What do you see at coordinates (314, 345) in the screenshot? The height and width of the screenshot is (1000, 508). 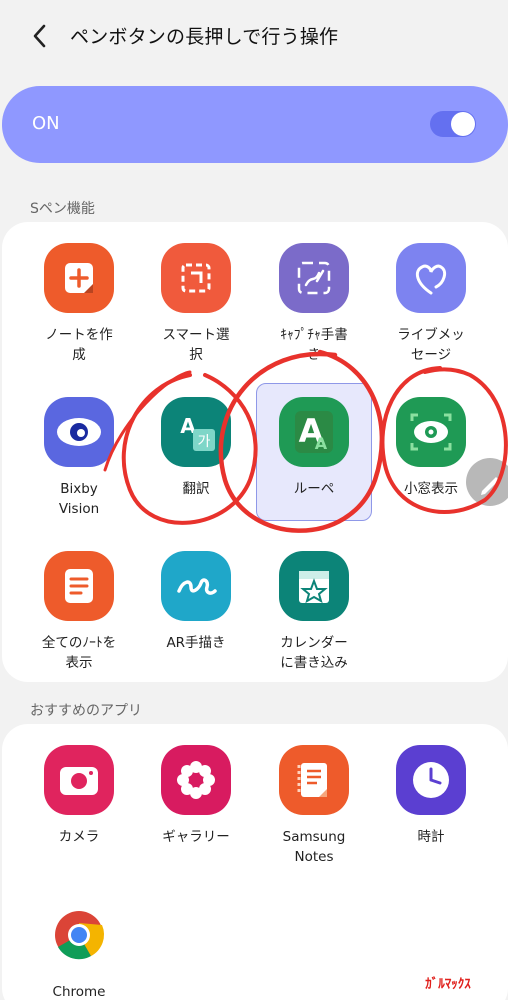 I see `s-pen-app-label: ｷｬﾌﾟﾁｬ手書き` at bounding box center [314, 345].